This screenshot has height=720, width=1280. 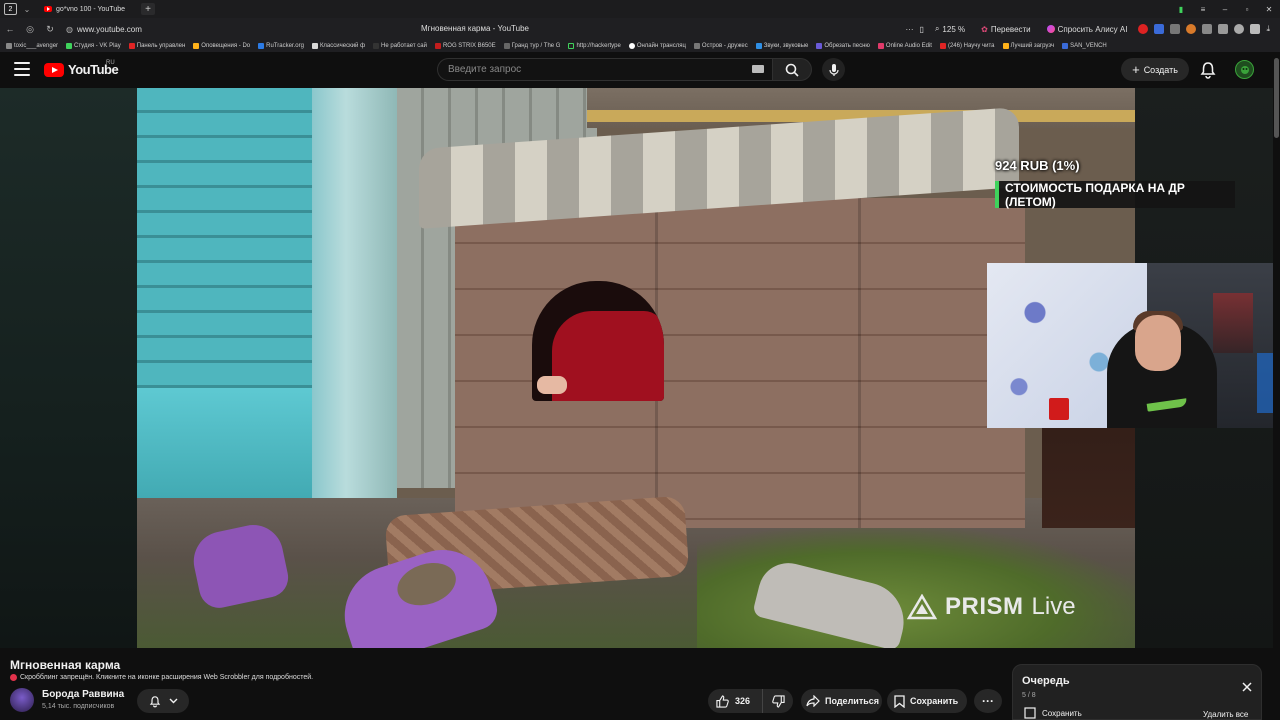 What do you see at coordinates (604, 69) in the screenshot?
I see `search-input: Введите запрос` at bounding box center [604, 69].